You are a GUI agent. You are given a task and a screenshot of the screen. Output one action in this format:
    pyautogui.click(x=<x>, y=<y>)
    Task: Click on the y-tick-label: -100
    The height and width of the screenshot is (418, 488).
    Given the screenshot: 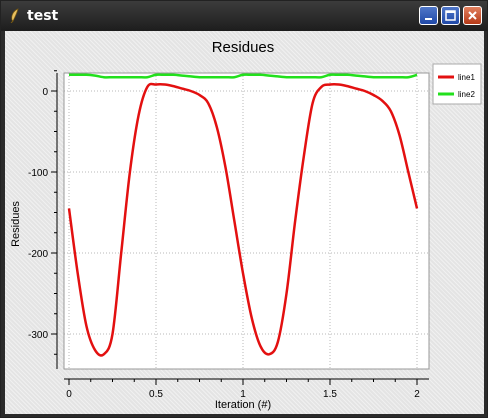 What is the action you would take?
    pyautogui.click(x=38, y=173)
    